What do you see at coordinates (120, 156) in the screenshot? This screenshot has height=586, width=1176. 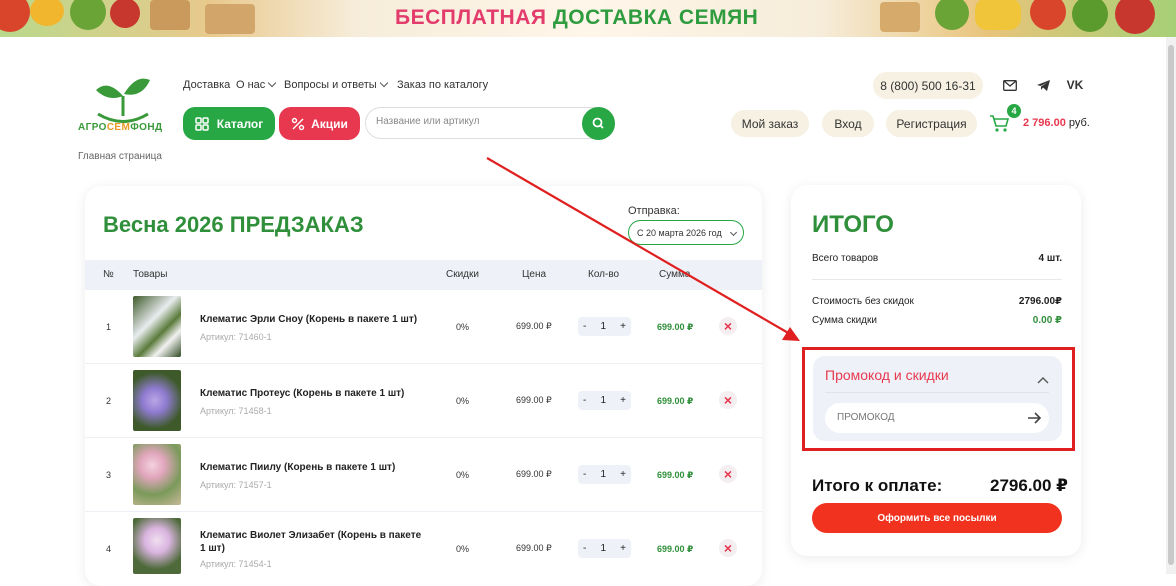 I see `breadcrumb: Главная страница` at bounding box center [120, 156].